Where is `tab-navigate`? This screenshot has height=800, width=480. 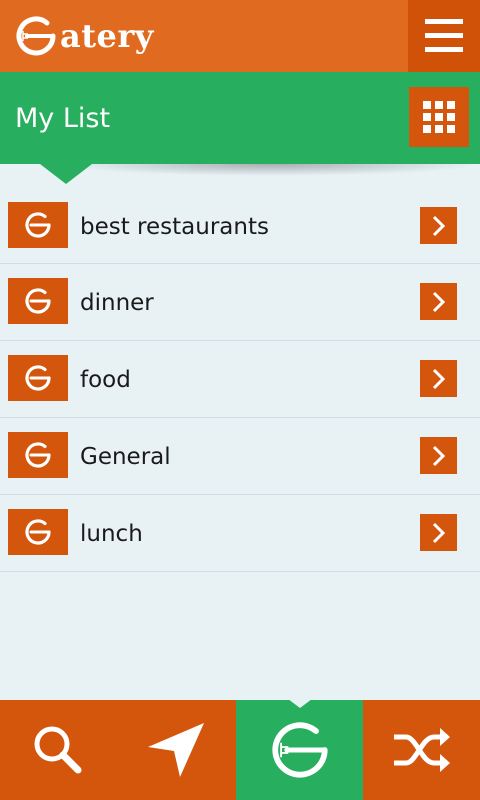
tab-navigate is located at coordinates (176, 750).